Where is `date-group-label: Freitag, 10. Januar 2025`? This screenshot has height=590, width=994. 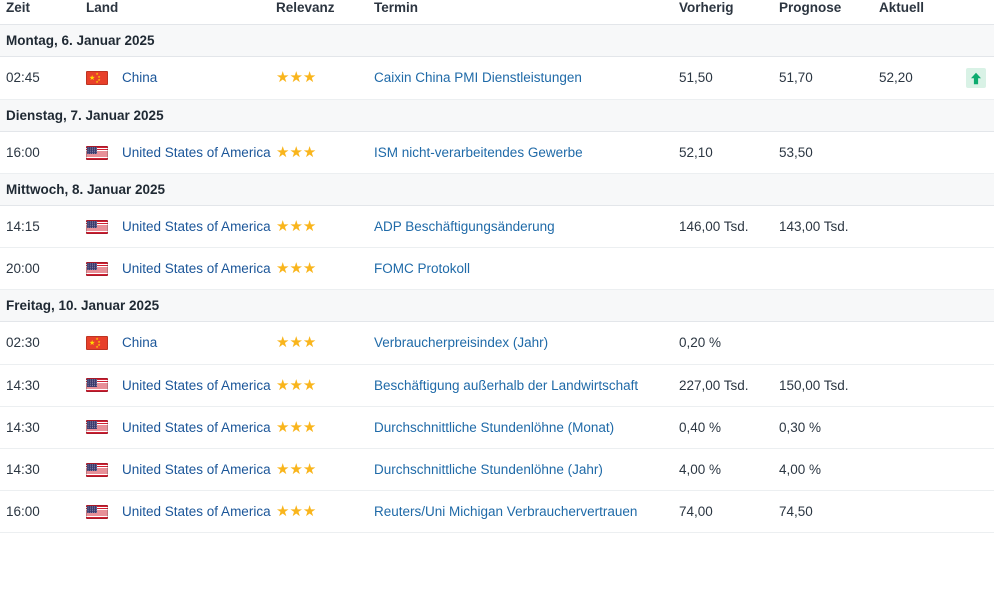 date-group-label: Freitag, 10. Januar 2025 is located at coordinates (497, 306).